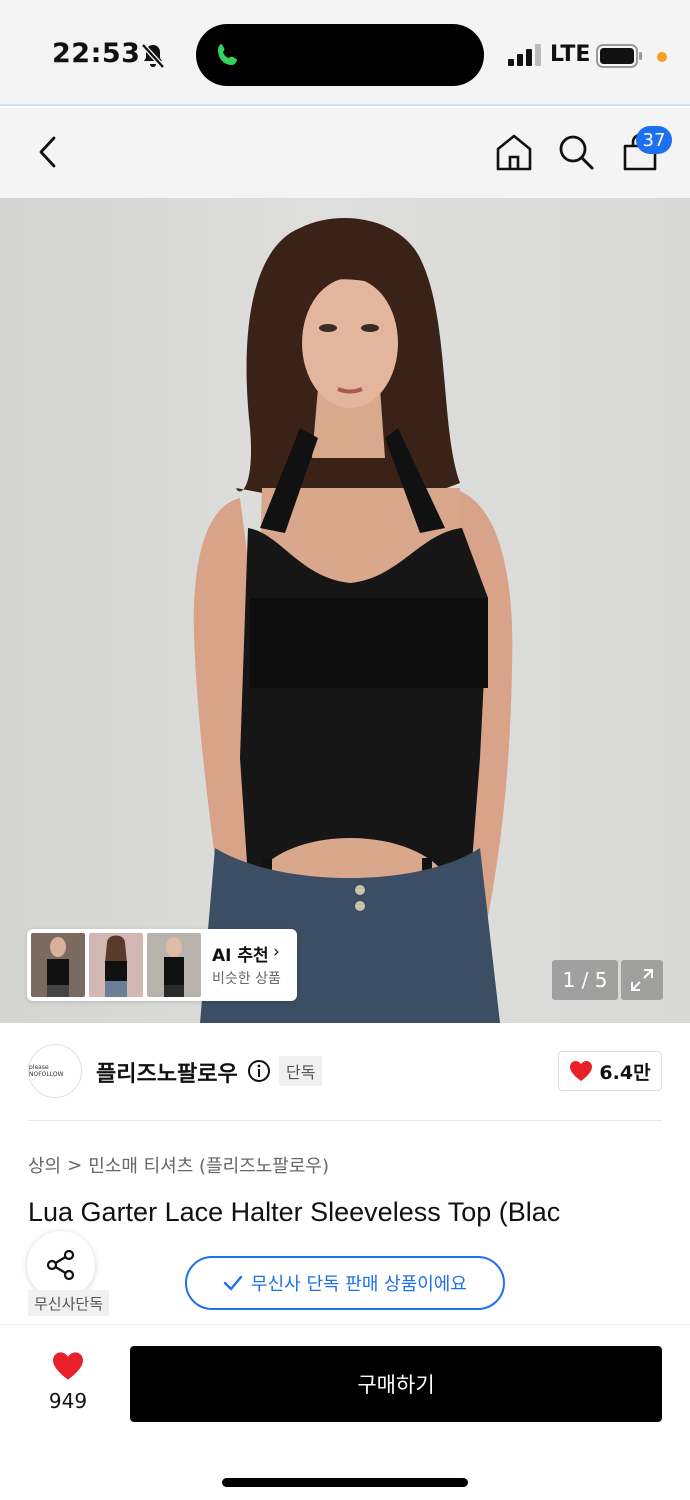 The height and width of the screenshot is (1500, 690). I want to click on brand-name-link: 플리즈노팔로우, so click(167, 1072).